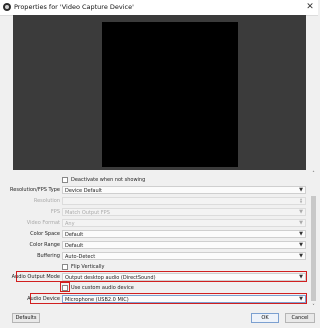 This screenshot has height=328, width=320. What do you see at coordinates (74, 245) in the screenshot?
I see `color-range-value: Default` at bounding box center [74, 245].